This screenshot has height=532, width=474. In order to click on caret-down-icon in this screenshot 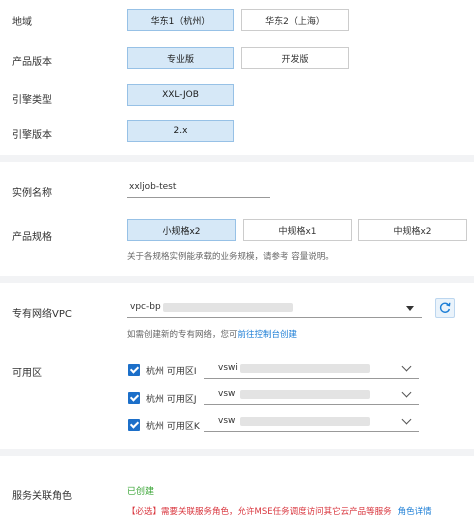, I will do `click(410, 308)`.